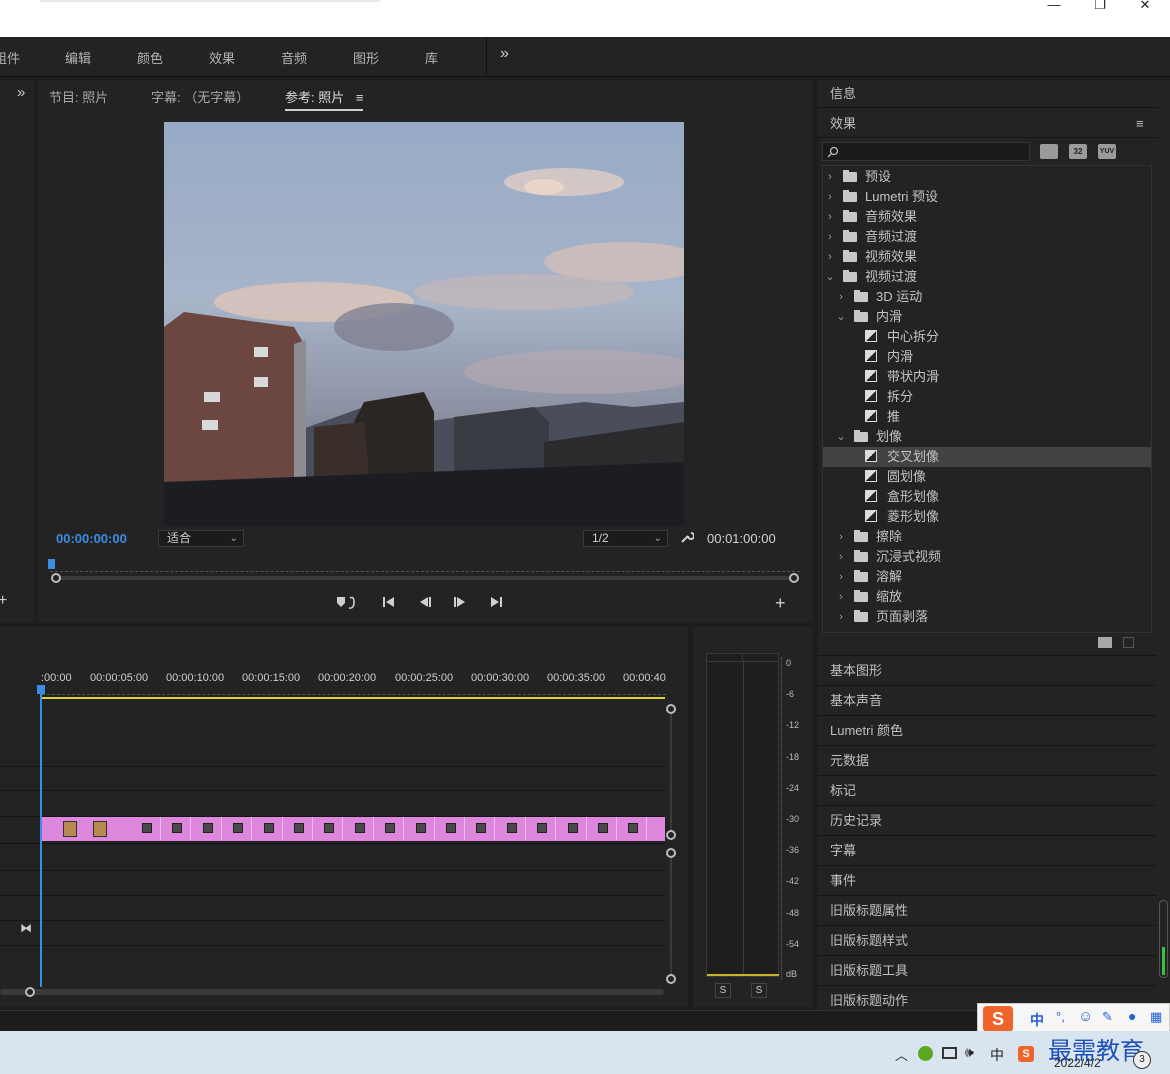 The height and width of the screenshot is (1074, 1170). Describe the element at coordinates (987, 177) in the screenshot. I see `effect-folder: › 预设` at that location.